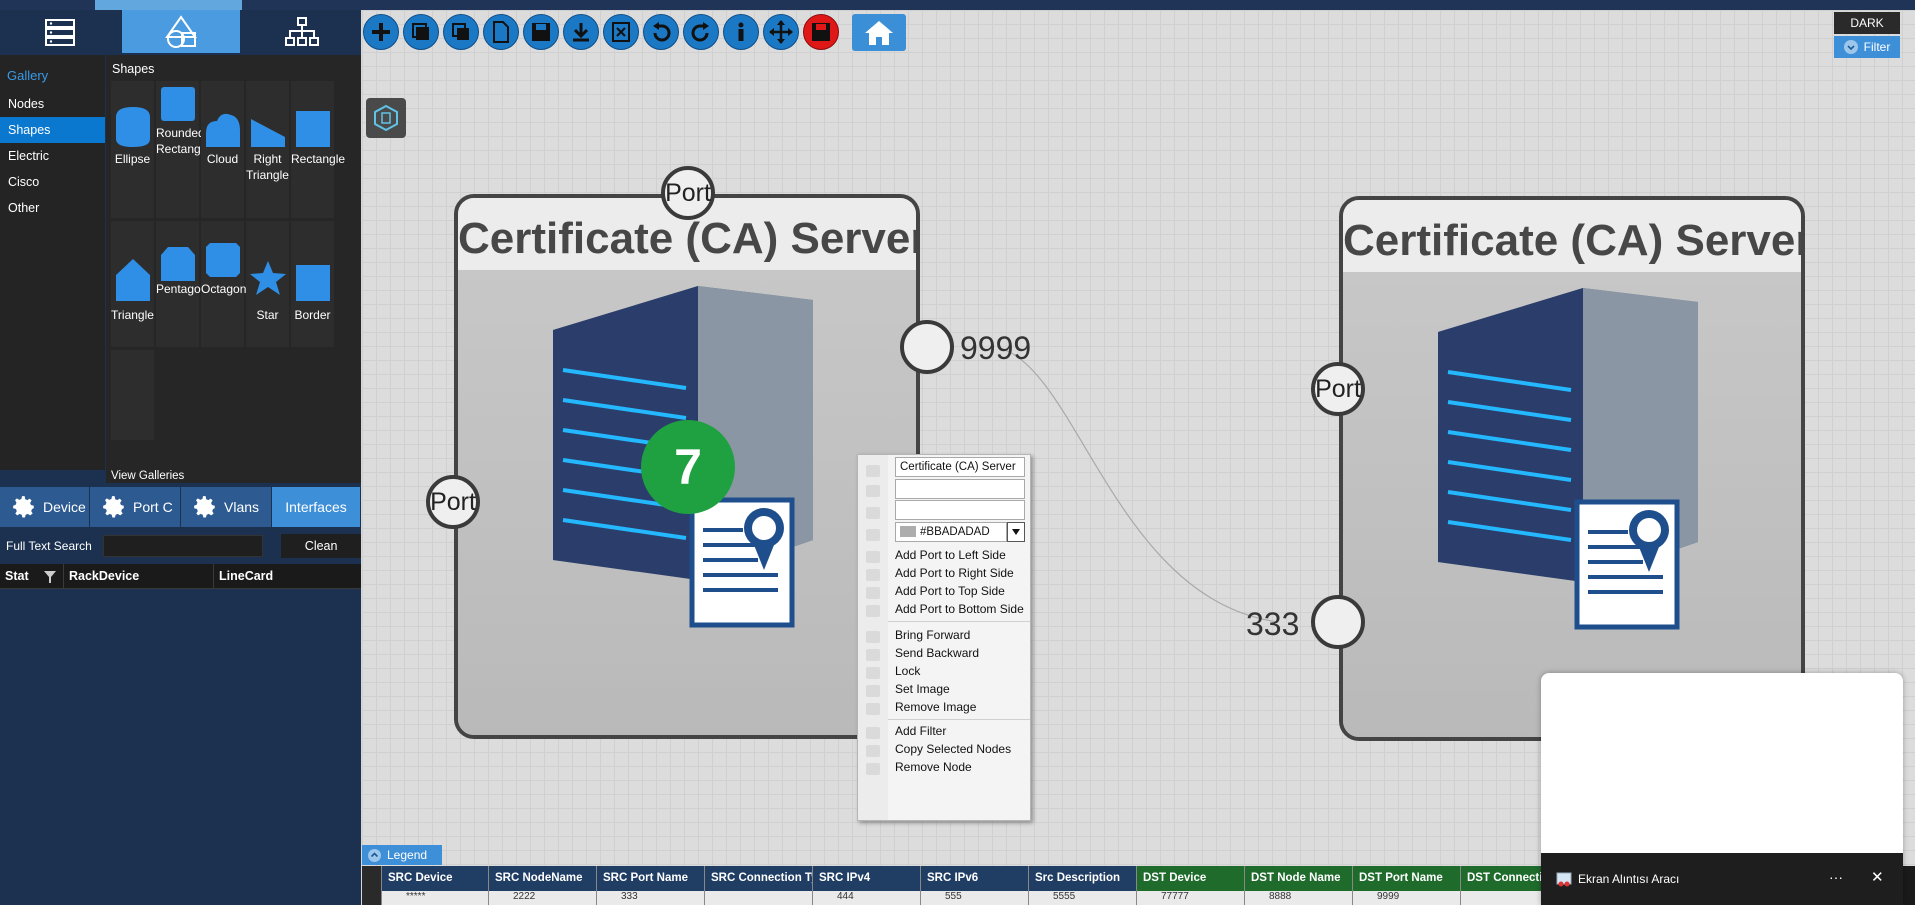 The image size is (1915, 905). I want to click on cell-dst-node-name: 8888, so click(1299, 898).